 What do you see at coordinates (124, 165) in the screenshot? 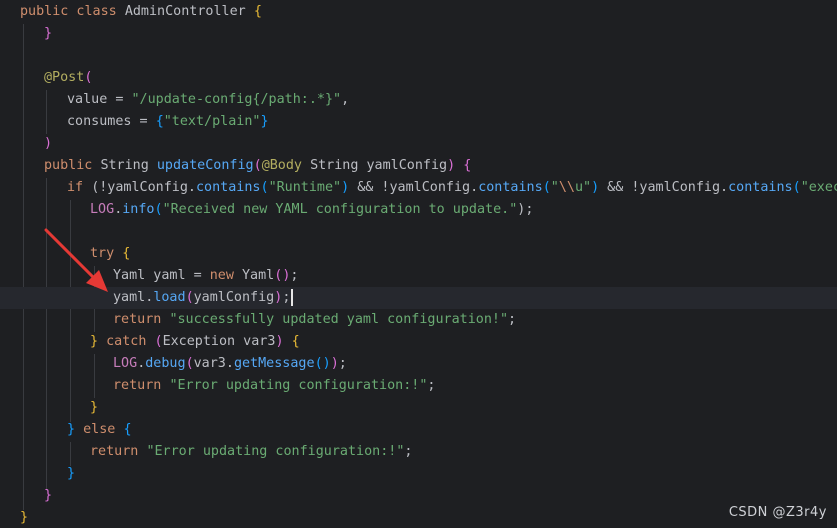
I see `code-token: String` at bounding box center [124, 165].